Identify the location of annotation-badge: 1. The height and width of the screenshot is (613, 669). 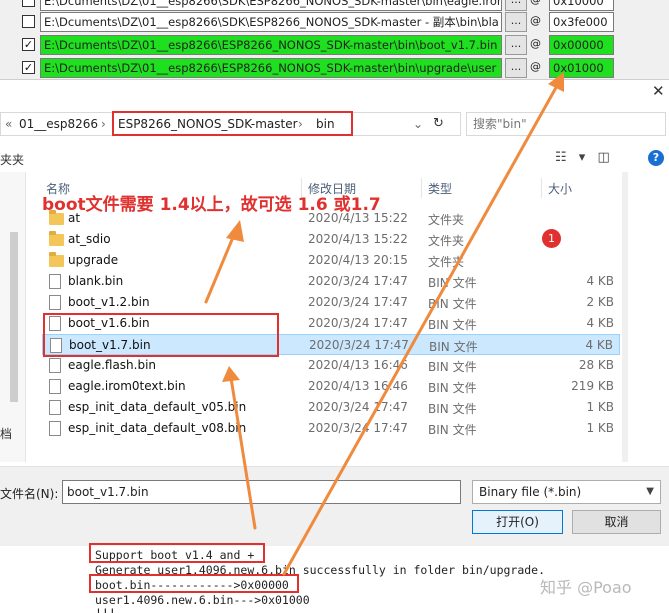
(551, 238).